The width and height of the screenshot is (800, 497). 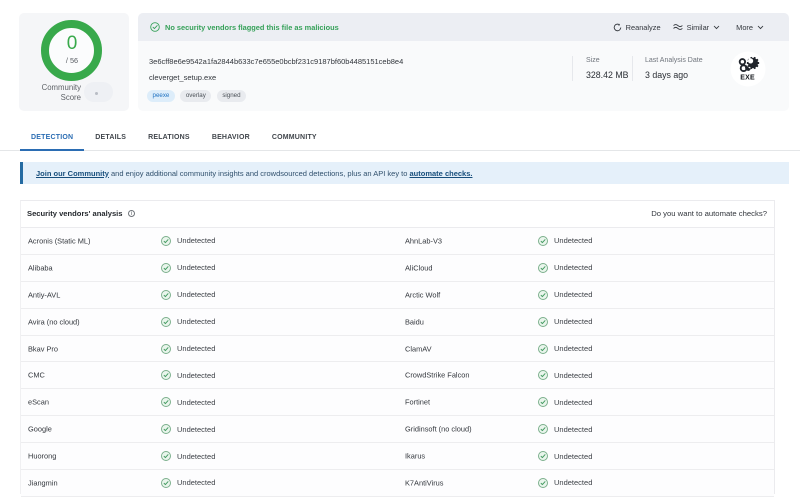 What do you see at coordinates (747, 77) in the screenshot?
I see `svg-text: EXE` at bounding box center [747, 77].